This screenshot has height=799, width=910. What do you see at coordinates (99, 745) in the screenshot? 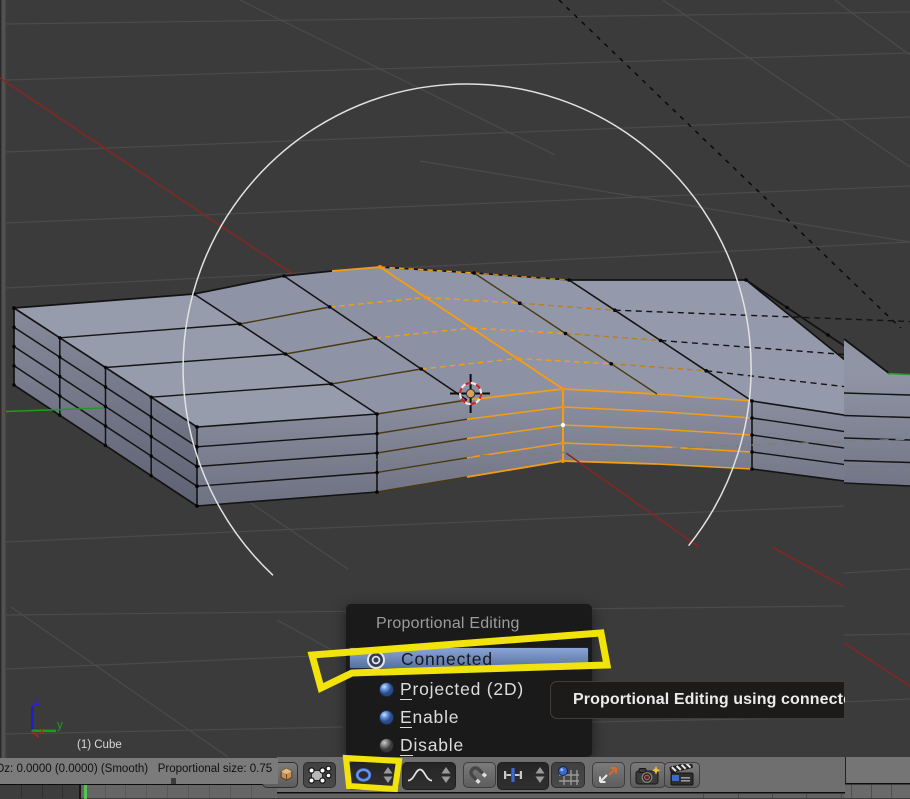
I see `svg-text: (1) Cube` at bounding box center [99, 745].